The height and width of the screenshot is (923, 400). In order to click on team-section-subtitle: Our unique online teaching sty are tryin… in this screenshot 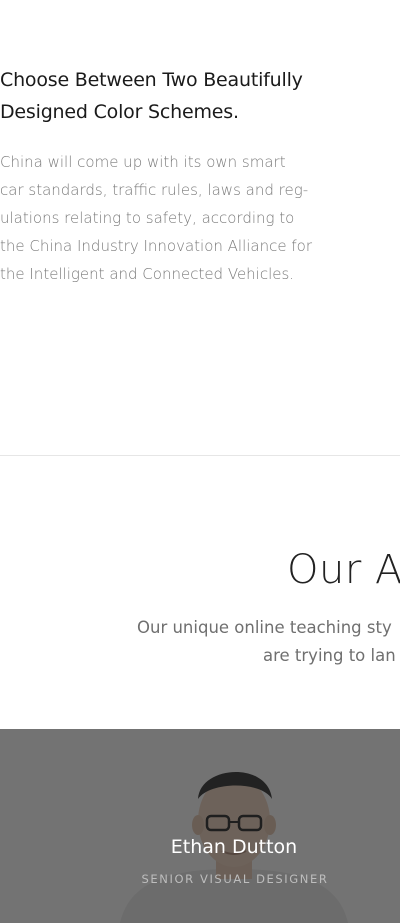, I will do `click(200, 644)`.